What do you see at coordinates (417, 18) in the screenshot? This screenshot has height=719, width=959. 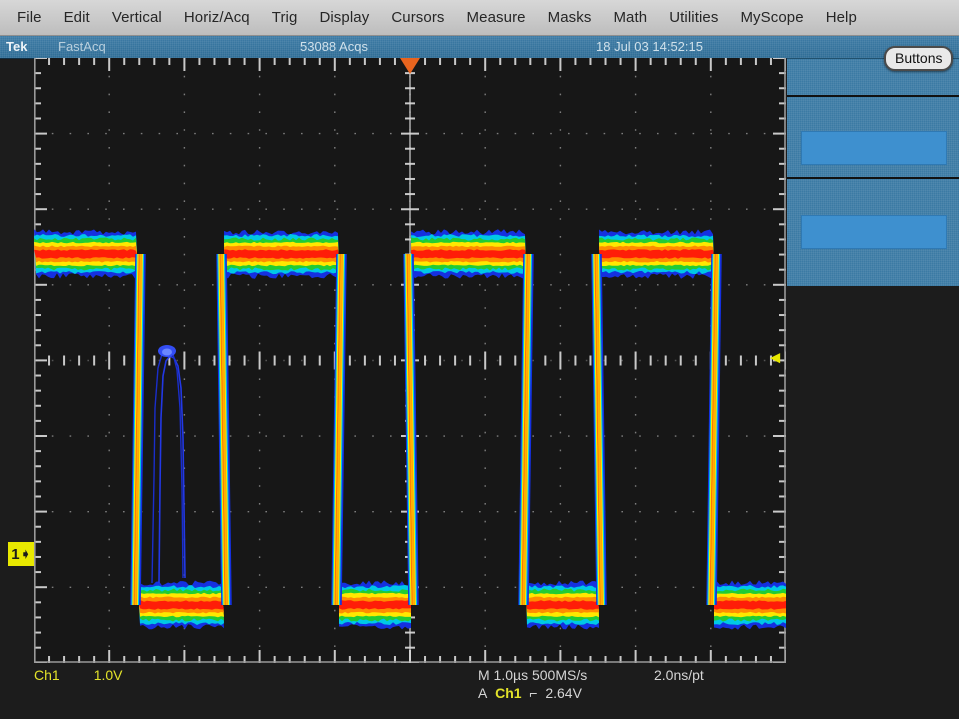 I see `menu-cursors: Cursors` at bounding box center [417, 18].